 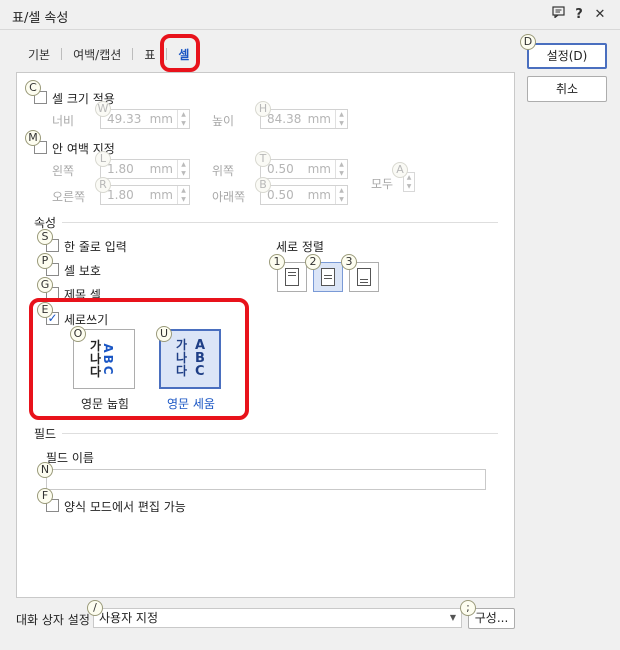 I want to click on dialog-setting-select: 사용자 지정 ▼, so click(x=277, y=618).